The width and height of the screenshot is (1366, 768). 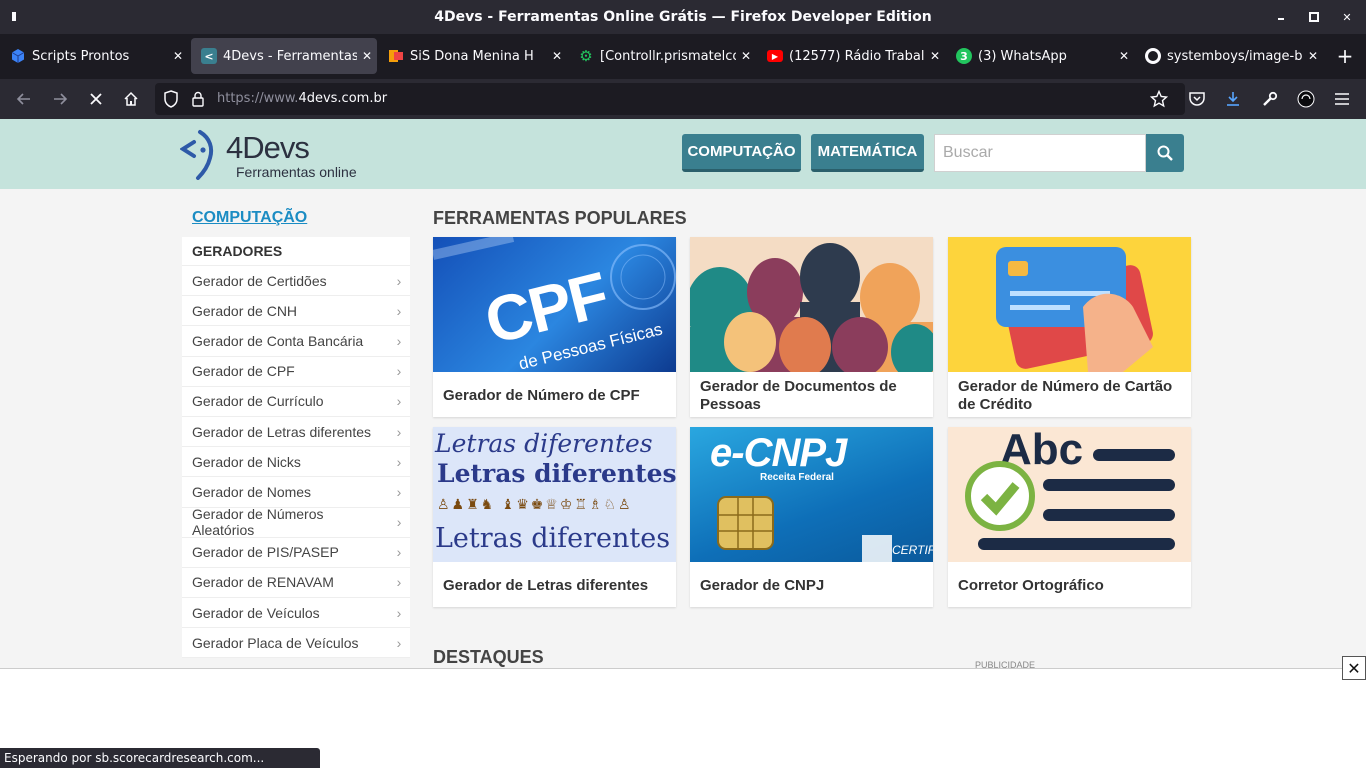 I want to click on menu-computacao-button: COMPUTAÇÃO, so click(x=741, y=153).